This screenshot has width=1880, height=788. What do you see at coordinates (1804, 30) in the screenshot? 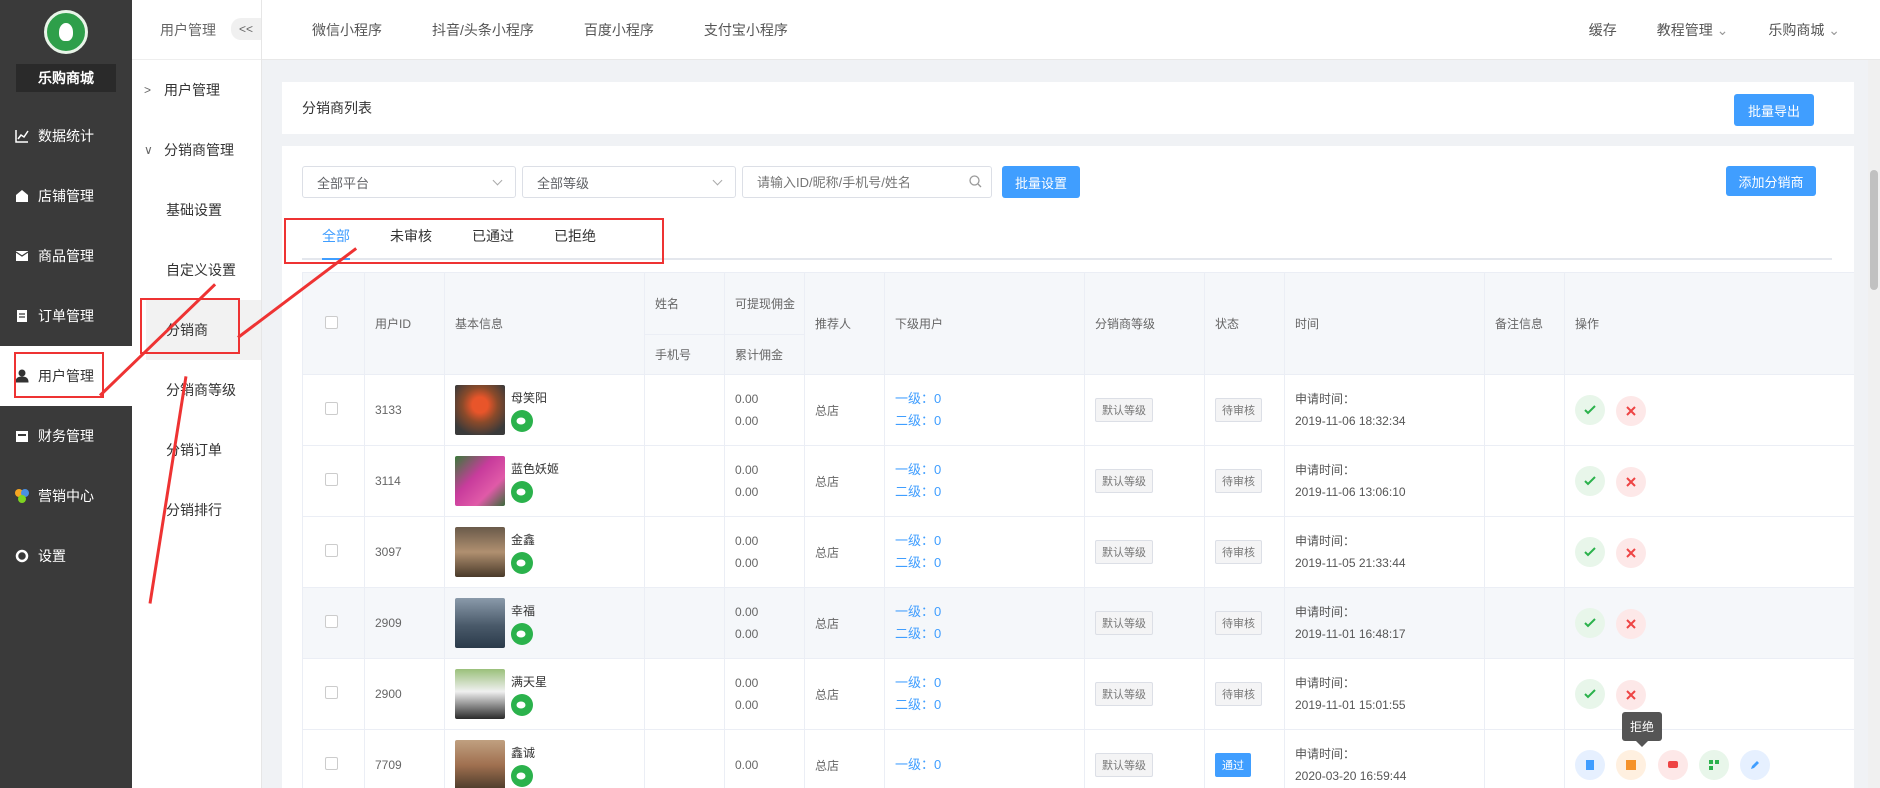
I see `shop-dropdown: 乐购商城` at bounding box center [1804, 30].